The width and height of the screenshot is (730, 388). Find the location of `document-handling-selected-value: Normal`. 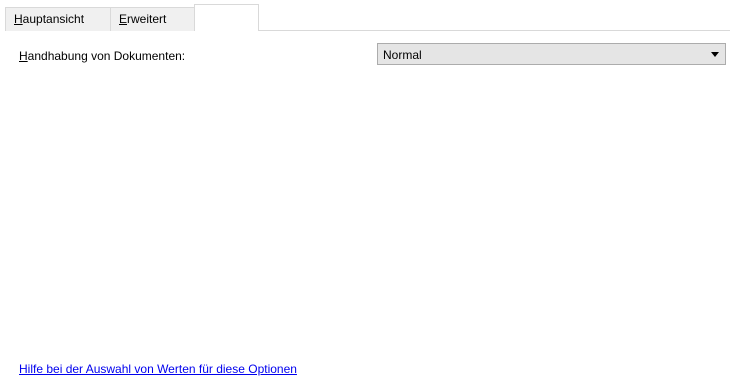

document-handling-selected-value: Normal is located at coordinates (402, 55).